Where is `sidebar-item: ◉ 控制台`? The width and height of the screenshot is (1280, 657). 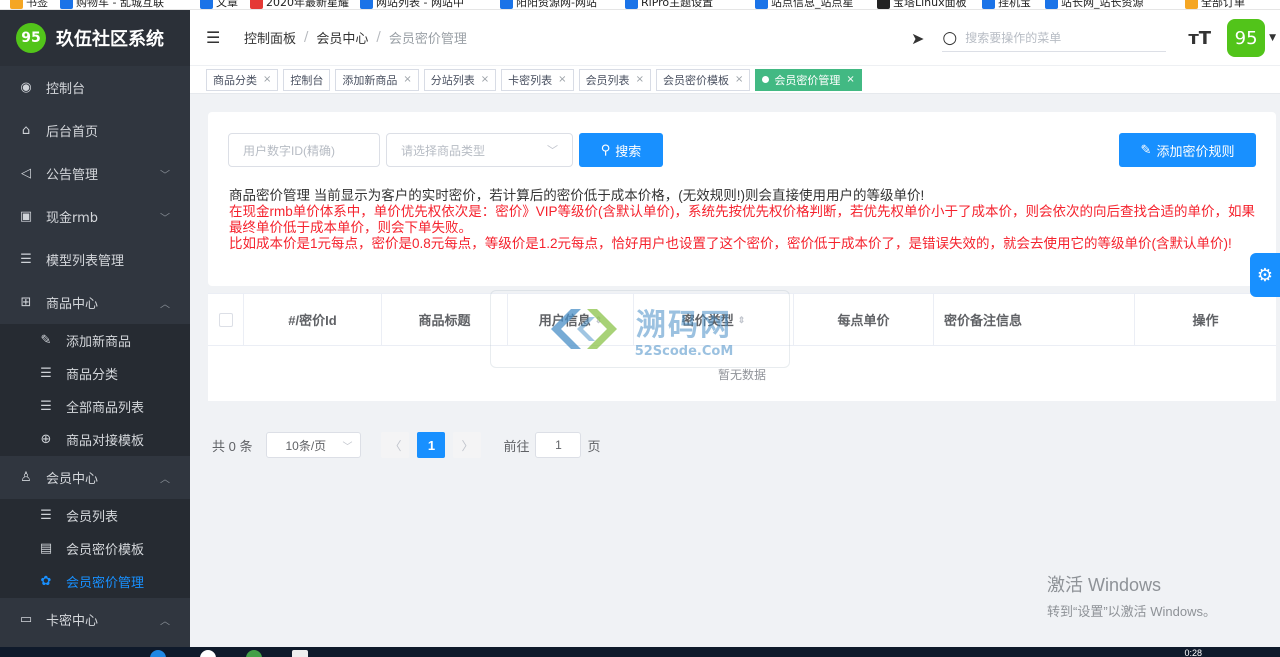 sidebar-item: ◉ 控制台 is located at coordinates (95, 87).